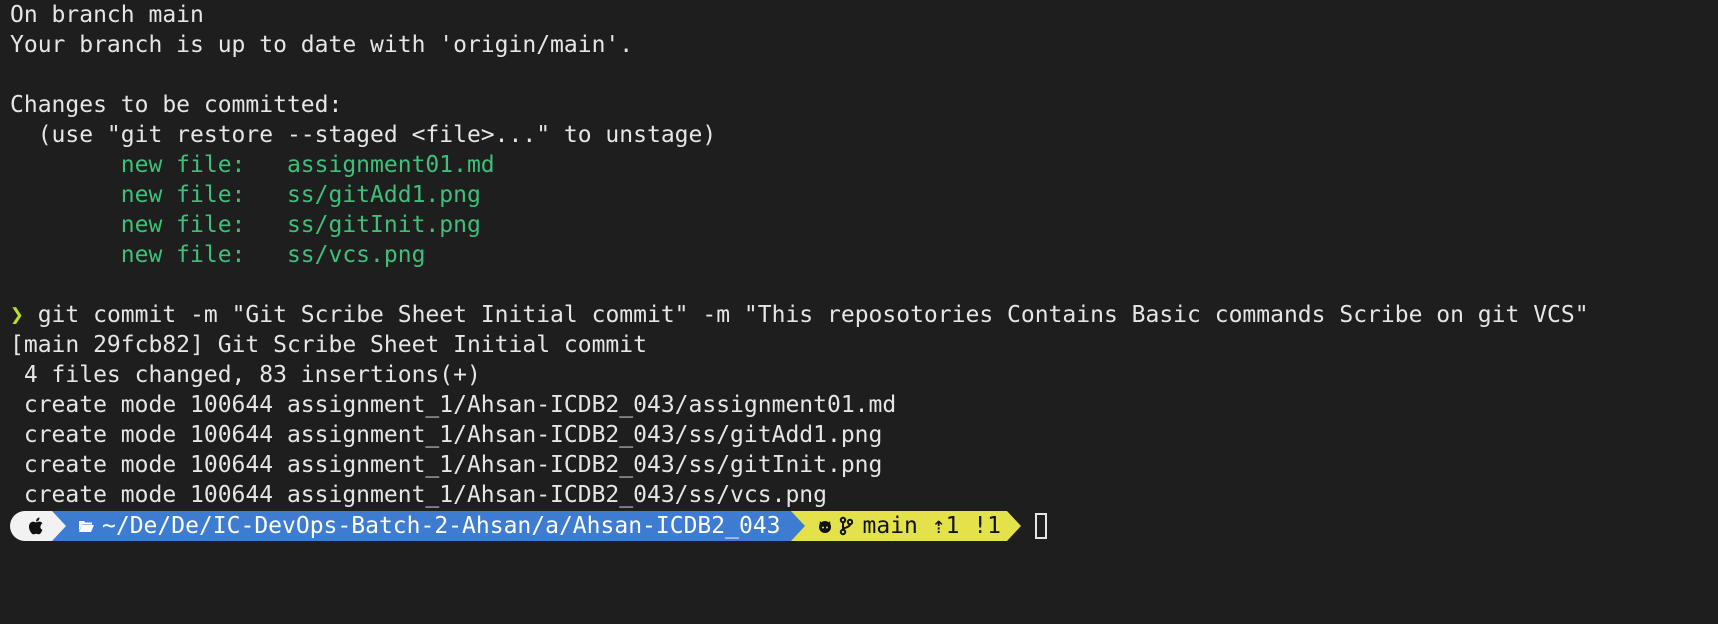 The width and height of the screenshot is (1718, 624). What do you see at coordinates (86, 526) in the screenshot?
I see `folder-open-icon` at bounding box center [86, 526].